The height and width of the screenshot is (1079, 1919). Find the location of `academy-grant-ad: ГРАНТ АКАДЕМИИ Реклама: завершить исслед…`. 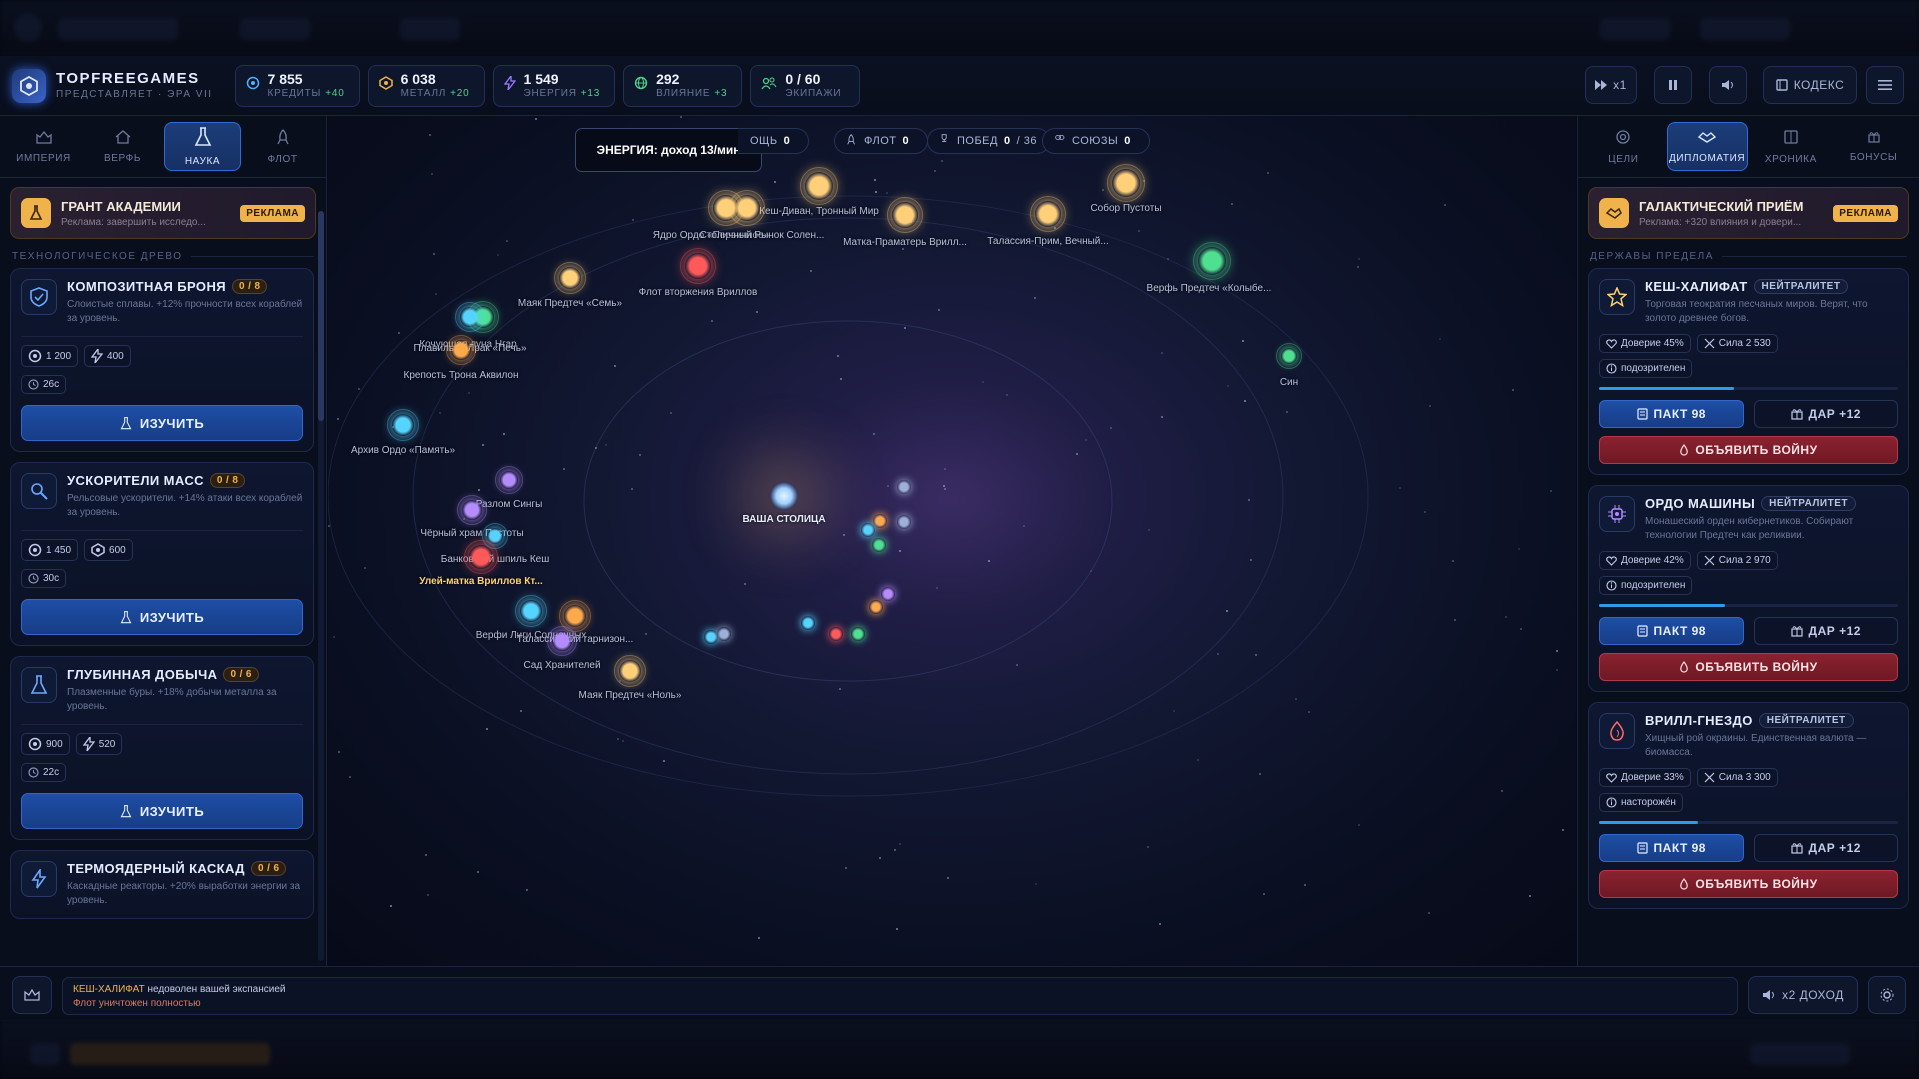

academy-grant-ad: ГРАНТ АКАДЕМИИ Реклама: завершить исслед… is located at coordinates (163, 213).